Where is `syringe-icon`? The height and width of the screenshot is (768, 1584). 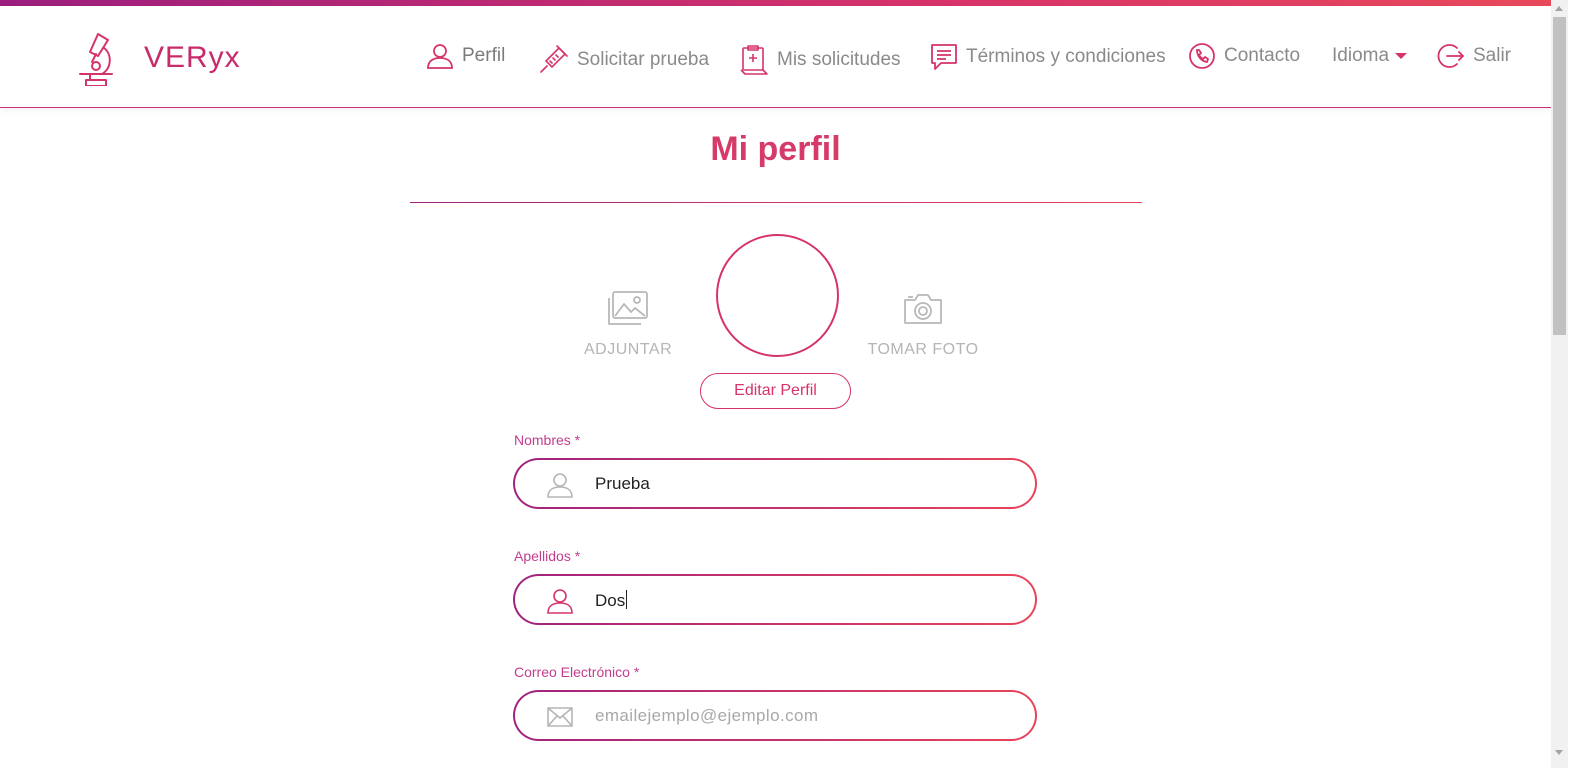 syringe-icon is located at coordinates (554, 59).